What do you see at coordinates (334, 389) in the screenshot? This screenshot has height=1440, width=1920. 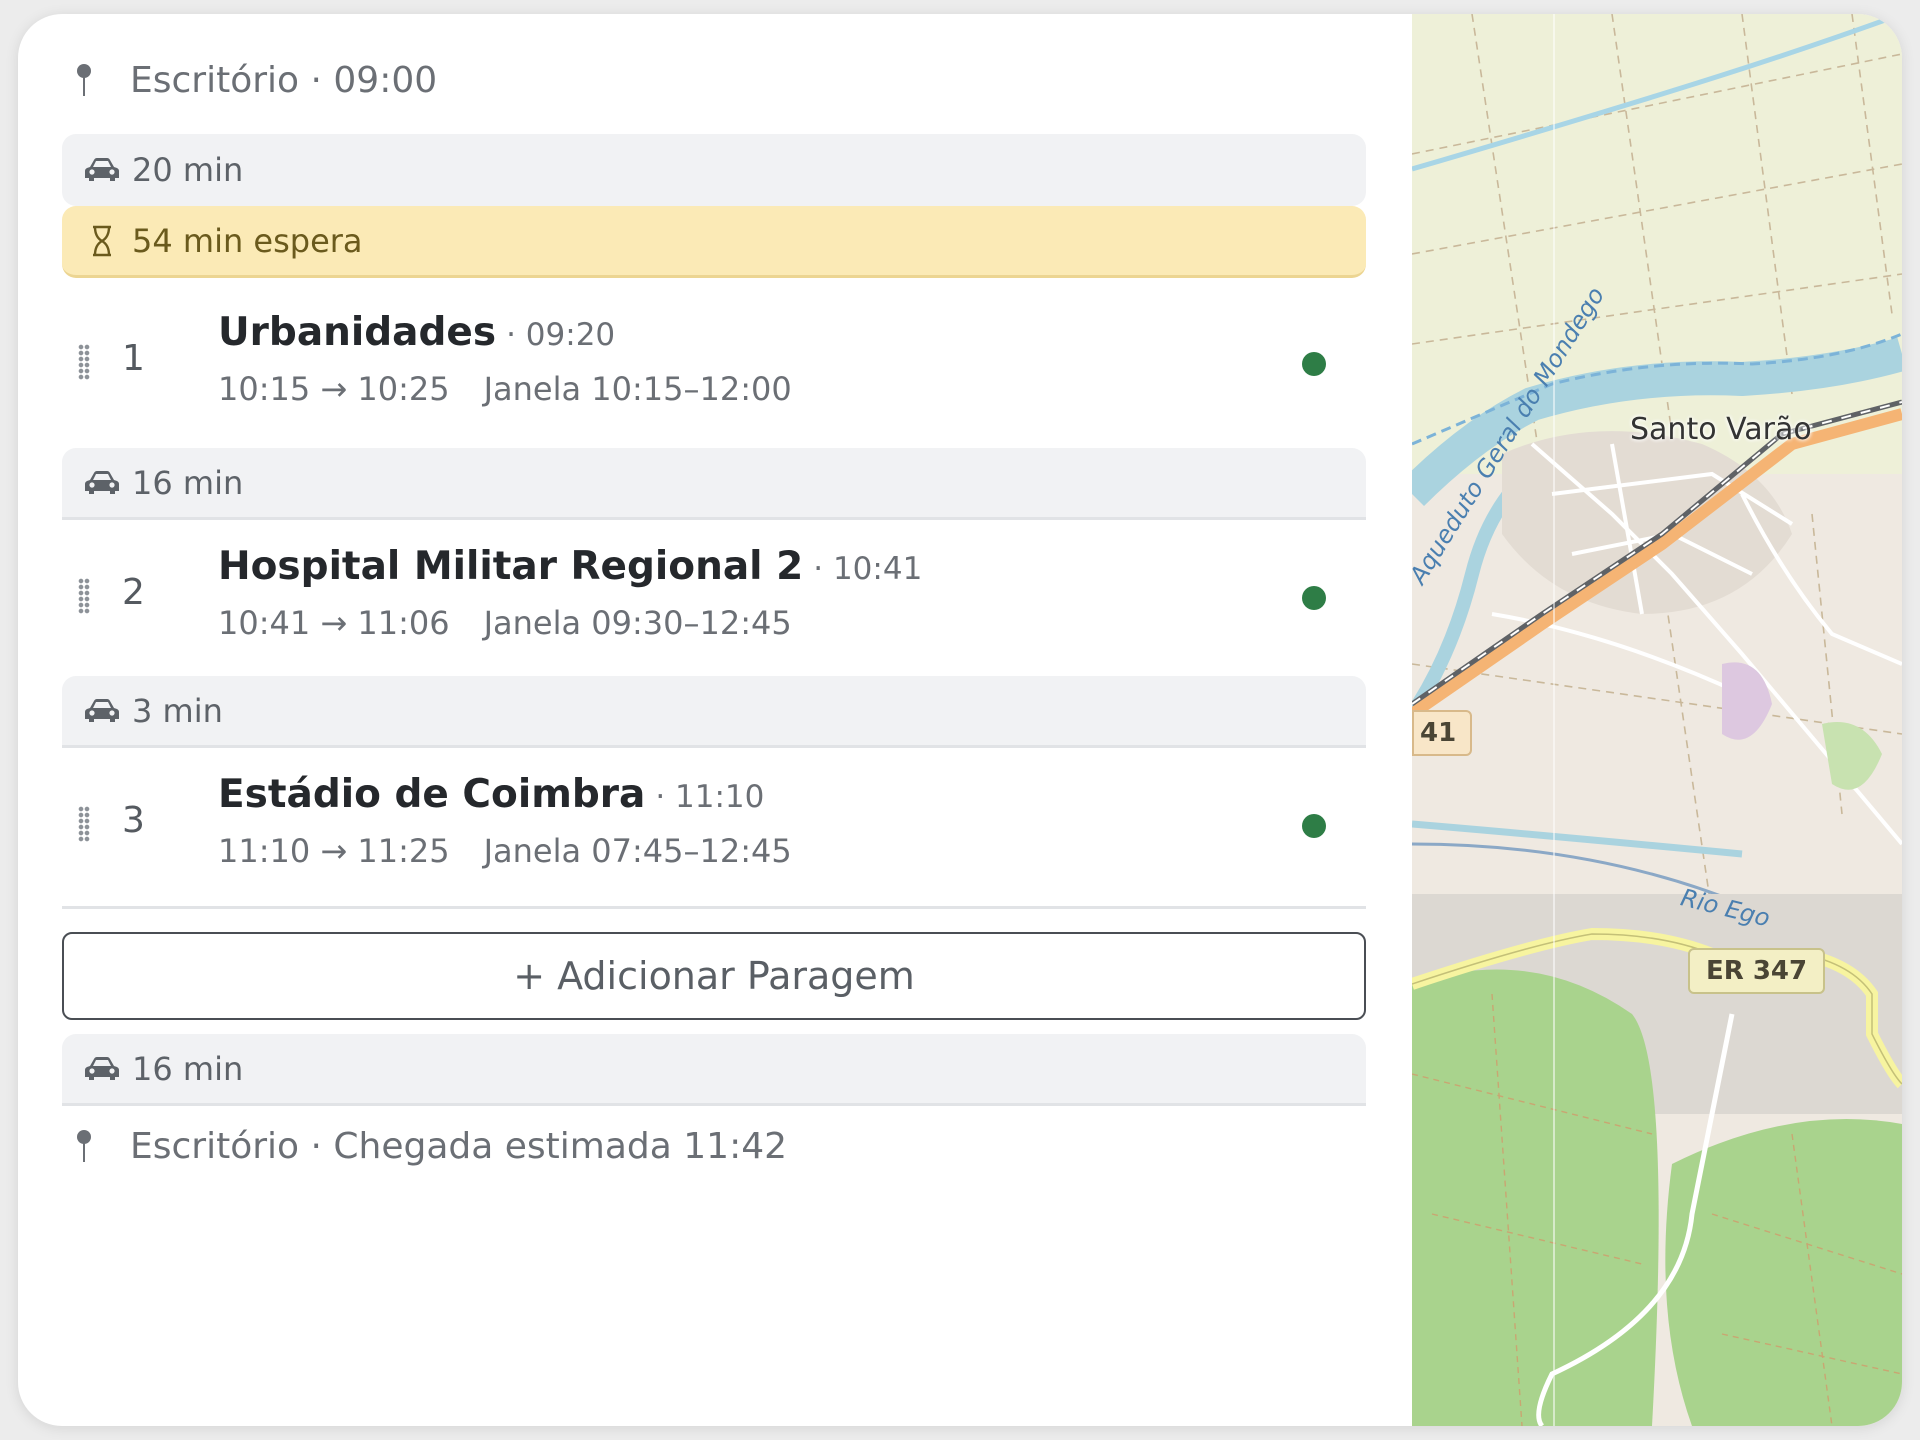 I see `stop-service-time: 10:15 → 10:25` at bounding box center [334, 389].